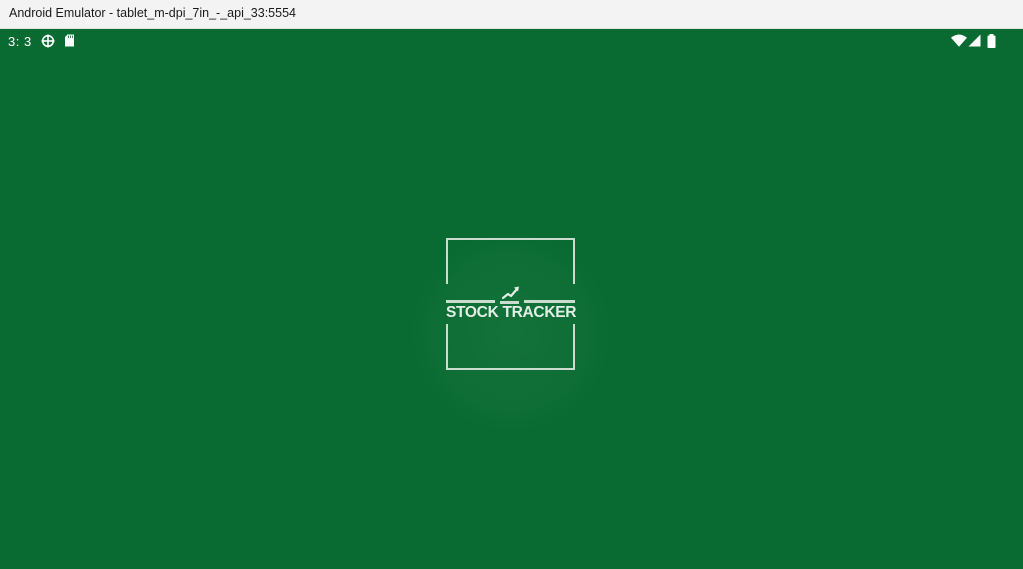 The height and width of the screenshot is (569, 1023). What do you see at coordinates (20, 41) in the screenshot?
I see `status-time: 3` at bounding box center [20, 41].